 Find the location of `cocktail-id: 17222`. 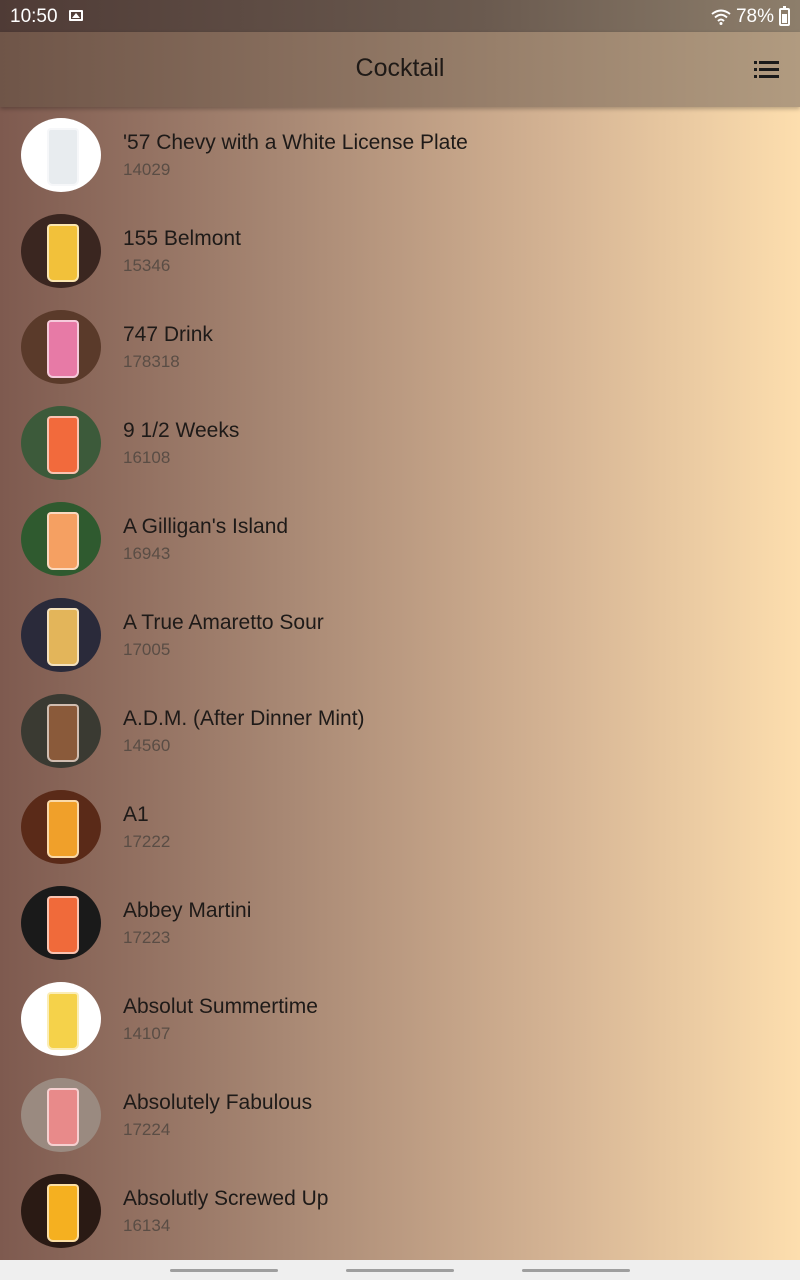

cocktail-id: 17222 is located at coordinates (147, 841).